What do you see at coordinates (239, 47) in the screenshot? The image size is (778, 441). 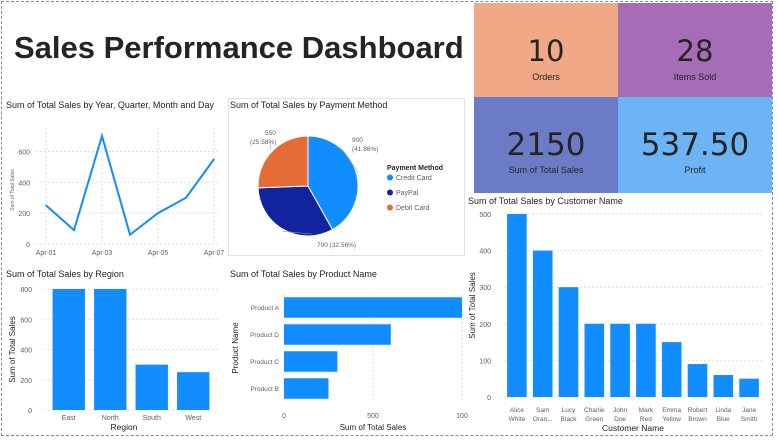 I see `dashboard-title: Sales Performance Dashboard` at bounding box center [239, 47].